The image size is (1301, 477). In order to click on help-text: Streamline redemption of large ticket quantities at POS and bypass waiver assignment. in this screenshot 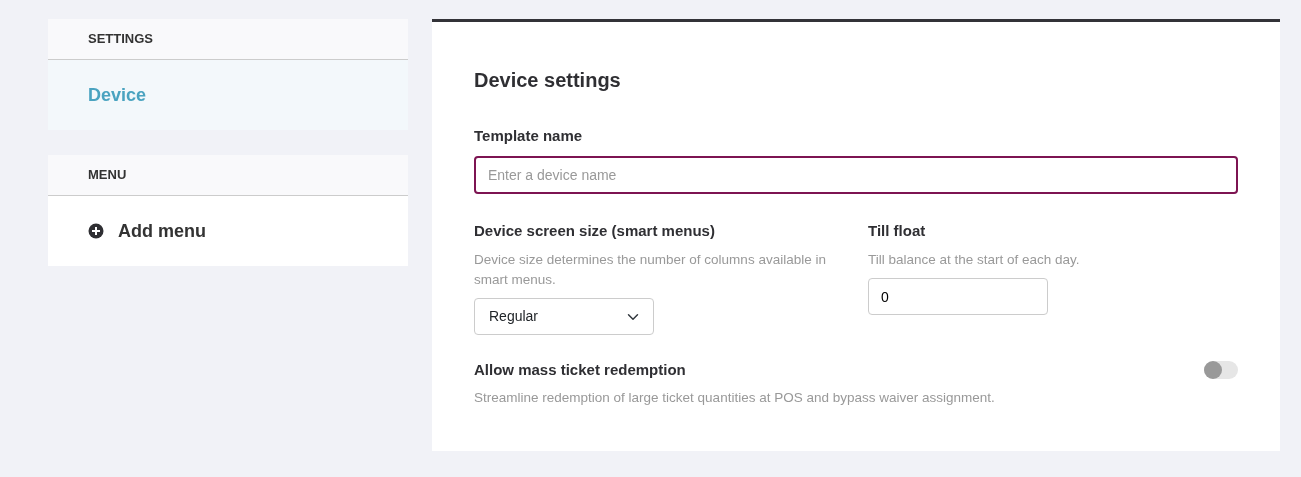, I will do `click(735, 397)`.